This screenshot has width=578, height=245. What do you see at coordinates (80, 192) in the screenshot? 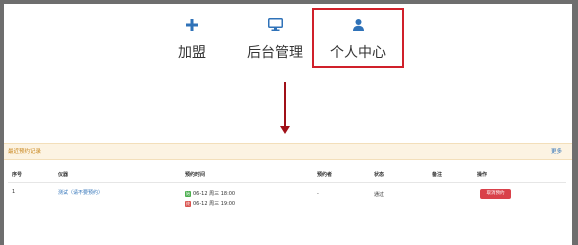
I see `instrument-link: 测试（请不要预约）` at bounding box center [80, 192].